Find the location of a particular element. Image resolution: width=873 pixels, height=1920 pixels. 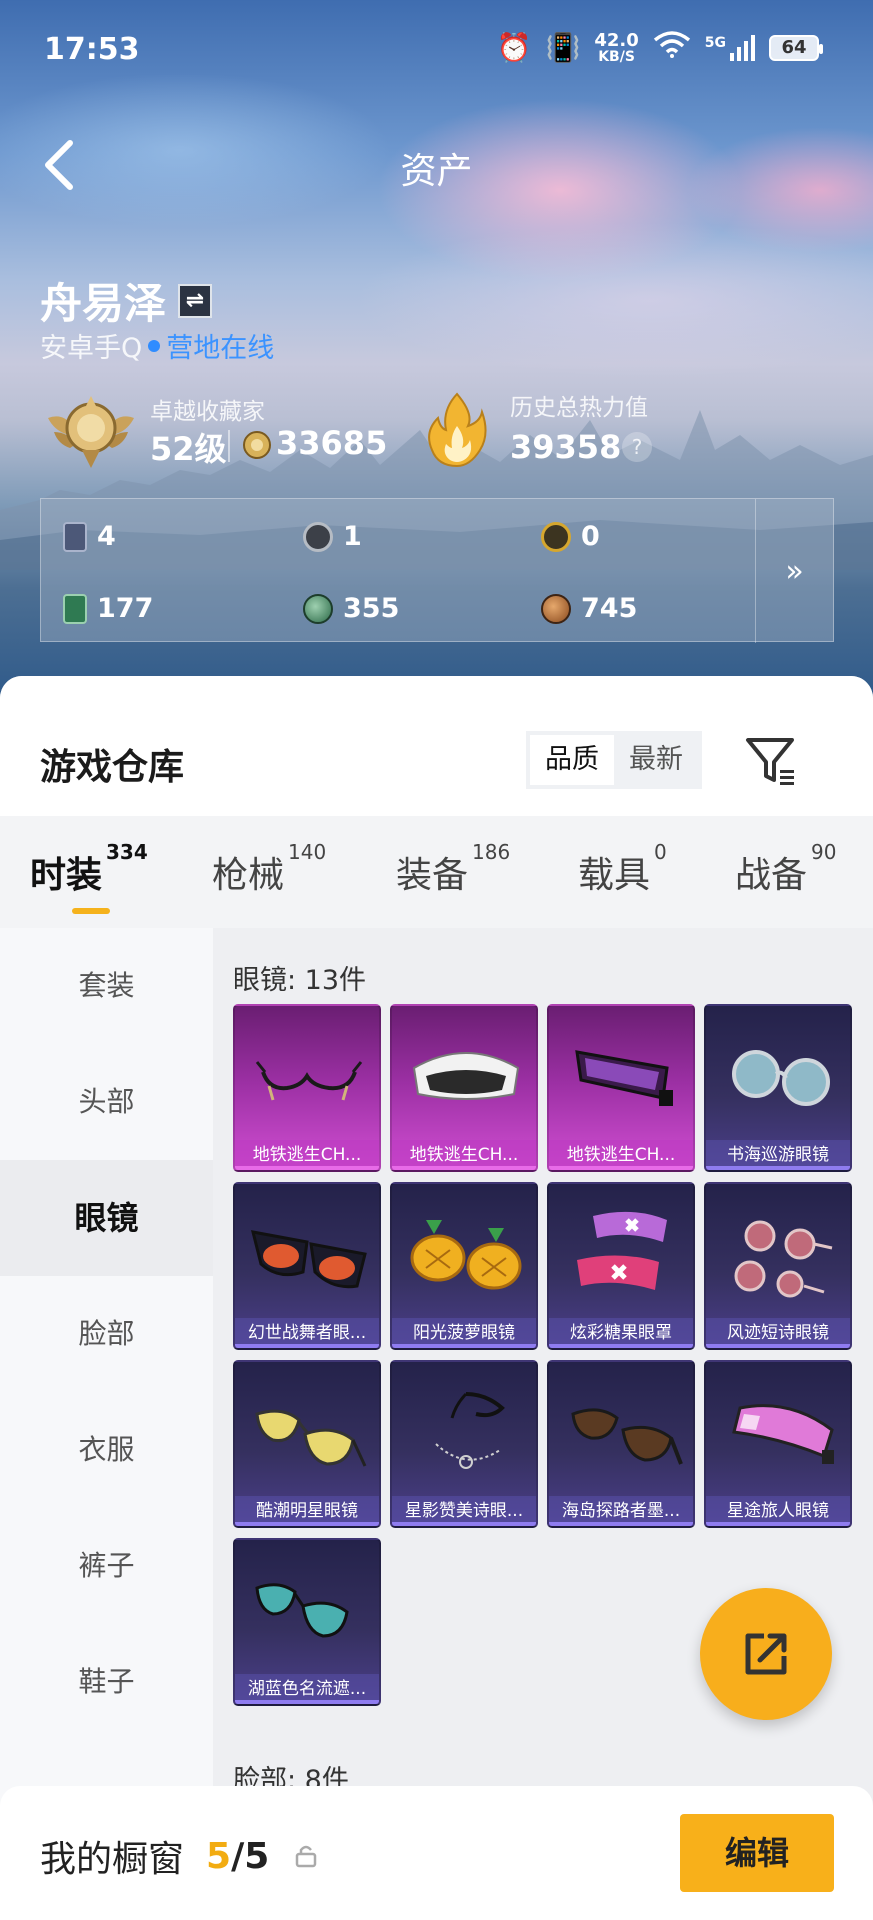

share-button is located at coordinates (766, 1654).